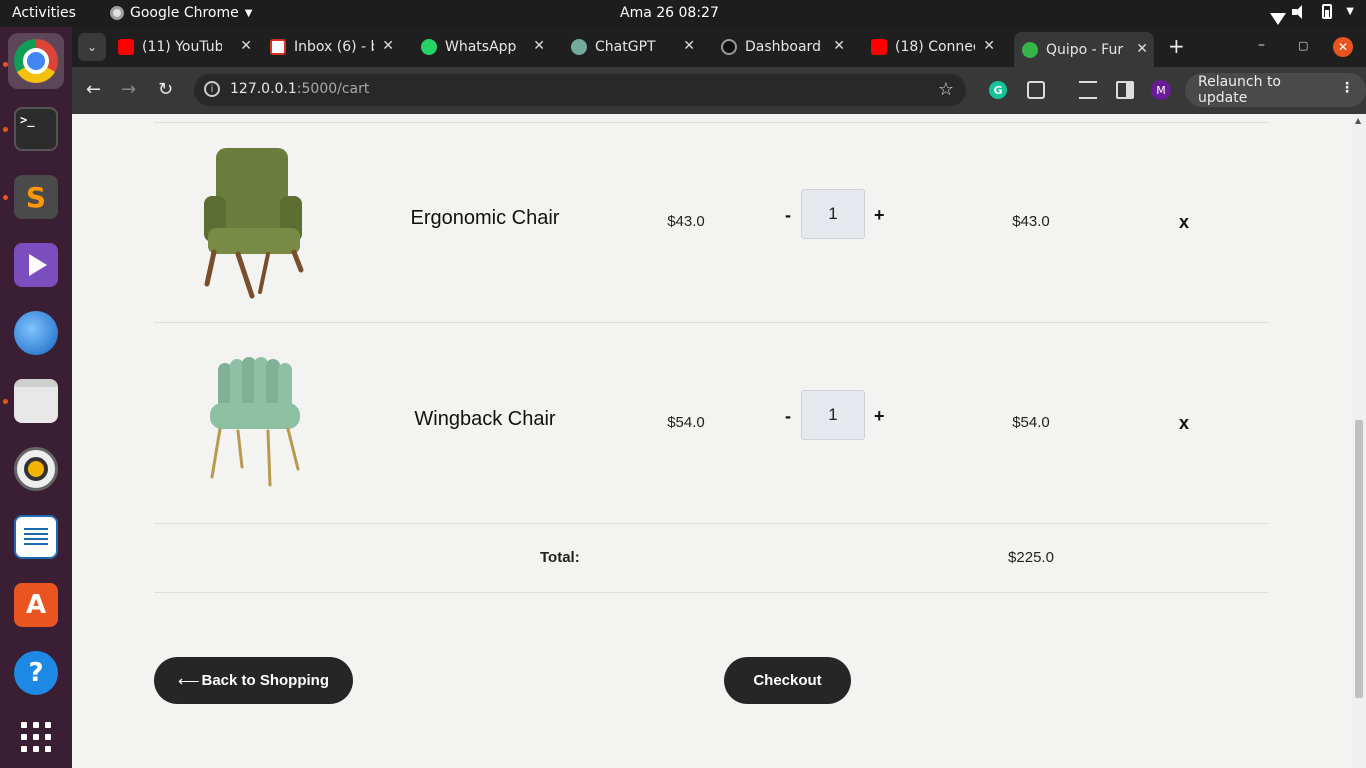  Describe the element at coordinates (181, 13) in the screenshot. I see `app-menu: Google Chrome ▼` at that location.